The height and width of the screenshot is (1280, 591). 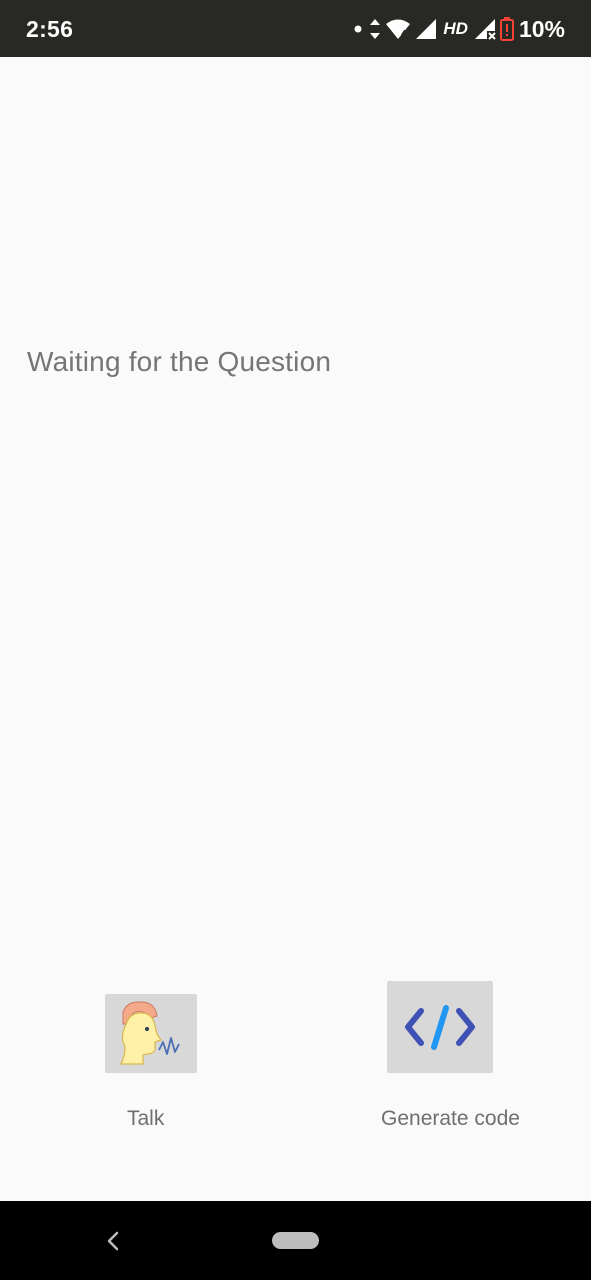 I want to click on talk-tile, so click(x=151, y=1033).